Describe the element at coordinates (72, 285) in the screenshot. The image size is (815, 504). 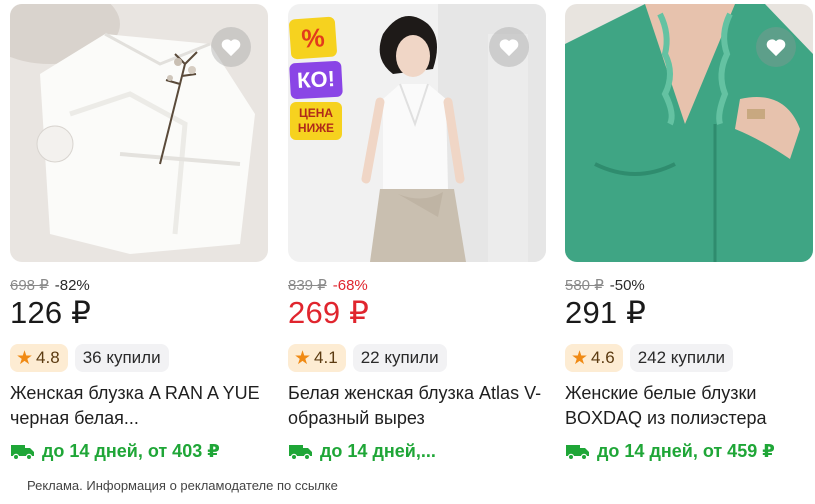
I see `discount-badge: -82%` at that location.